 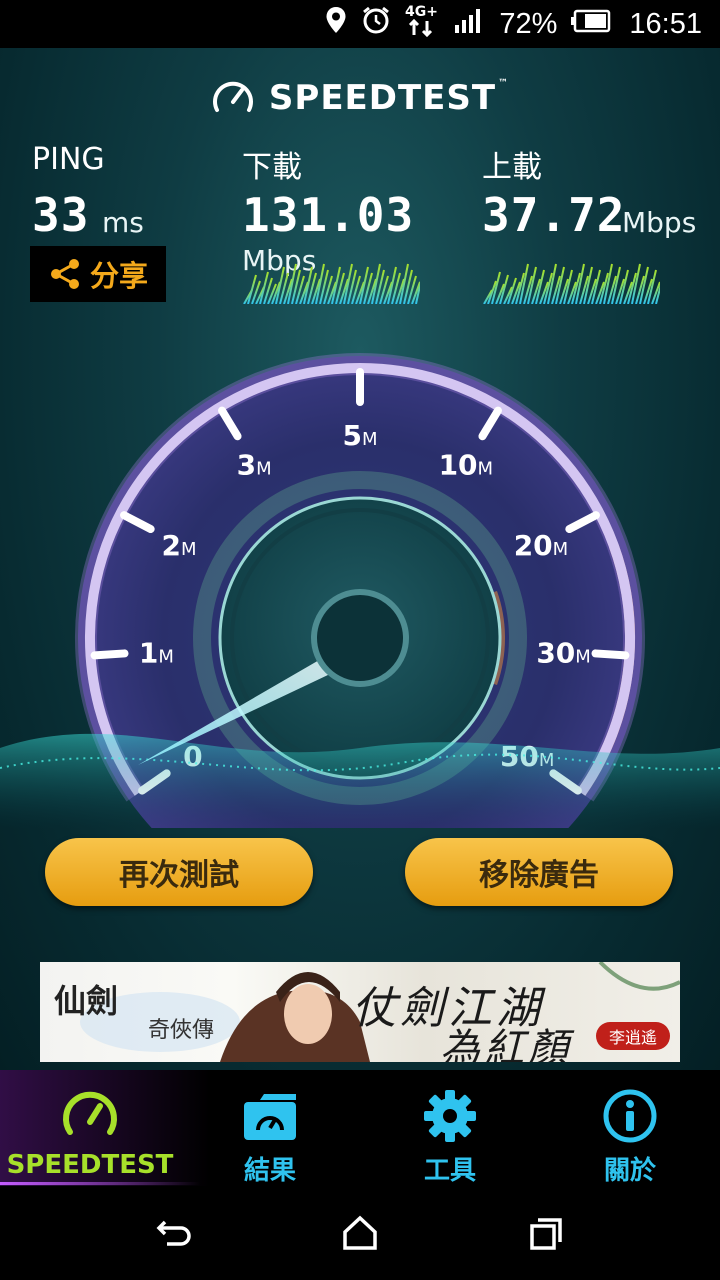 I want to click on ad-seal: 李逍遙, so click(x=633, y=1036).